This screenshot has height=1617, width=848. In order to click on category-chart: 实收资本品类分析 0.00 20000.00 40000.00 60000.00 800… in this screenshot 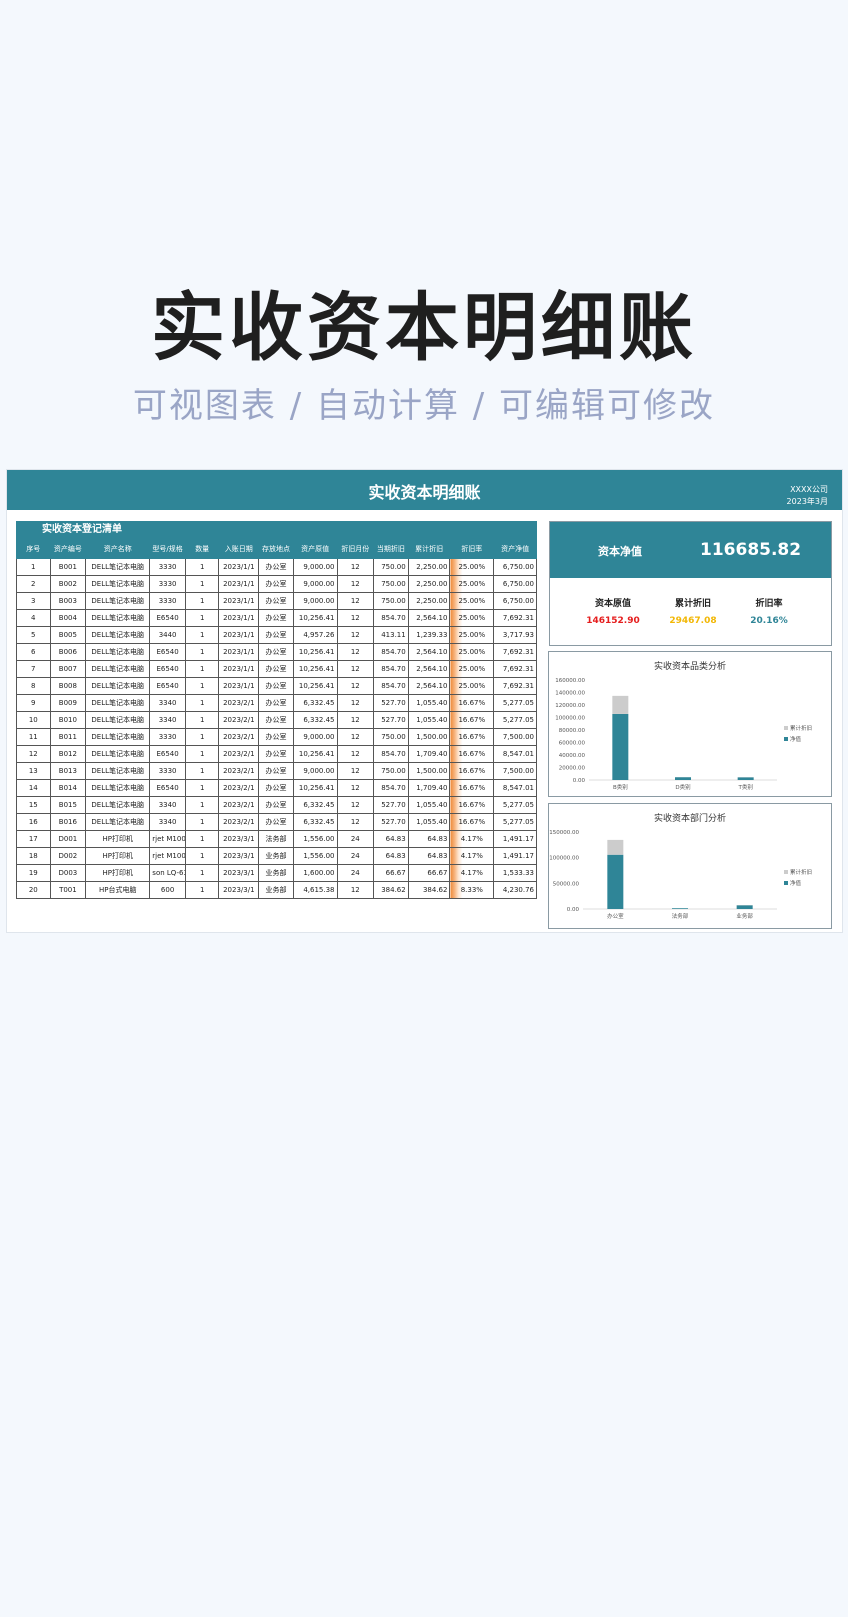, I will do `click(690, 724)`.